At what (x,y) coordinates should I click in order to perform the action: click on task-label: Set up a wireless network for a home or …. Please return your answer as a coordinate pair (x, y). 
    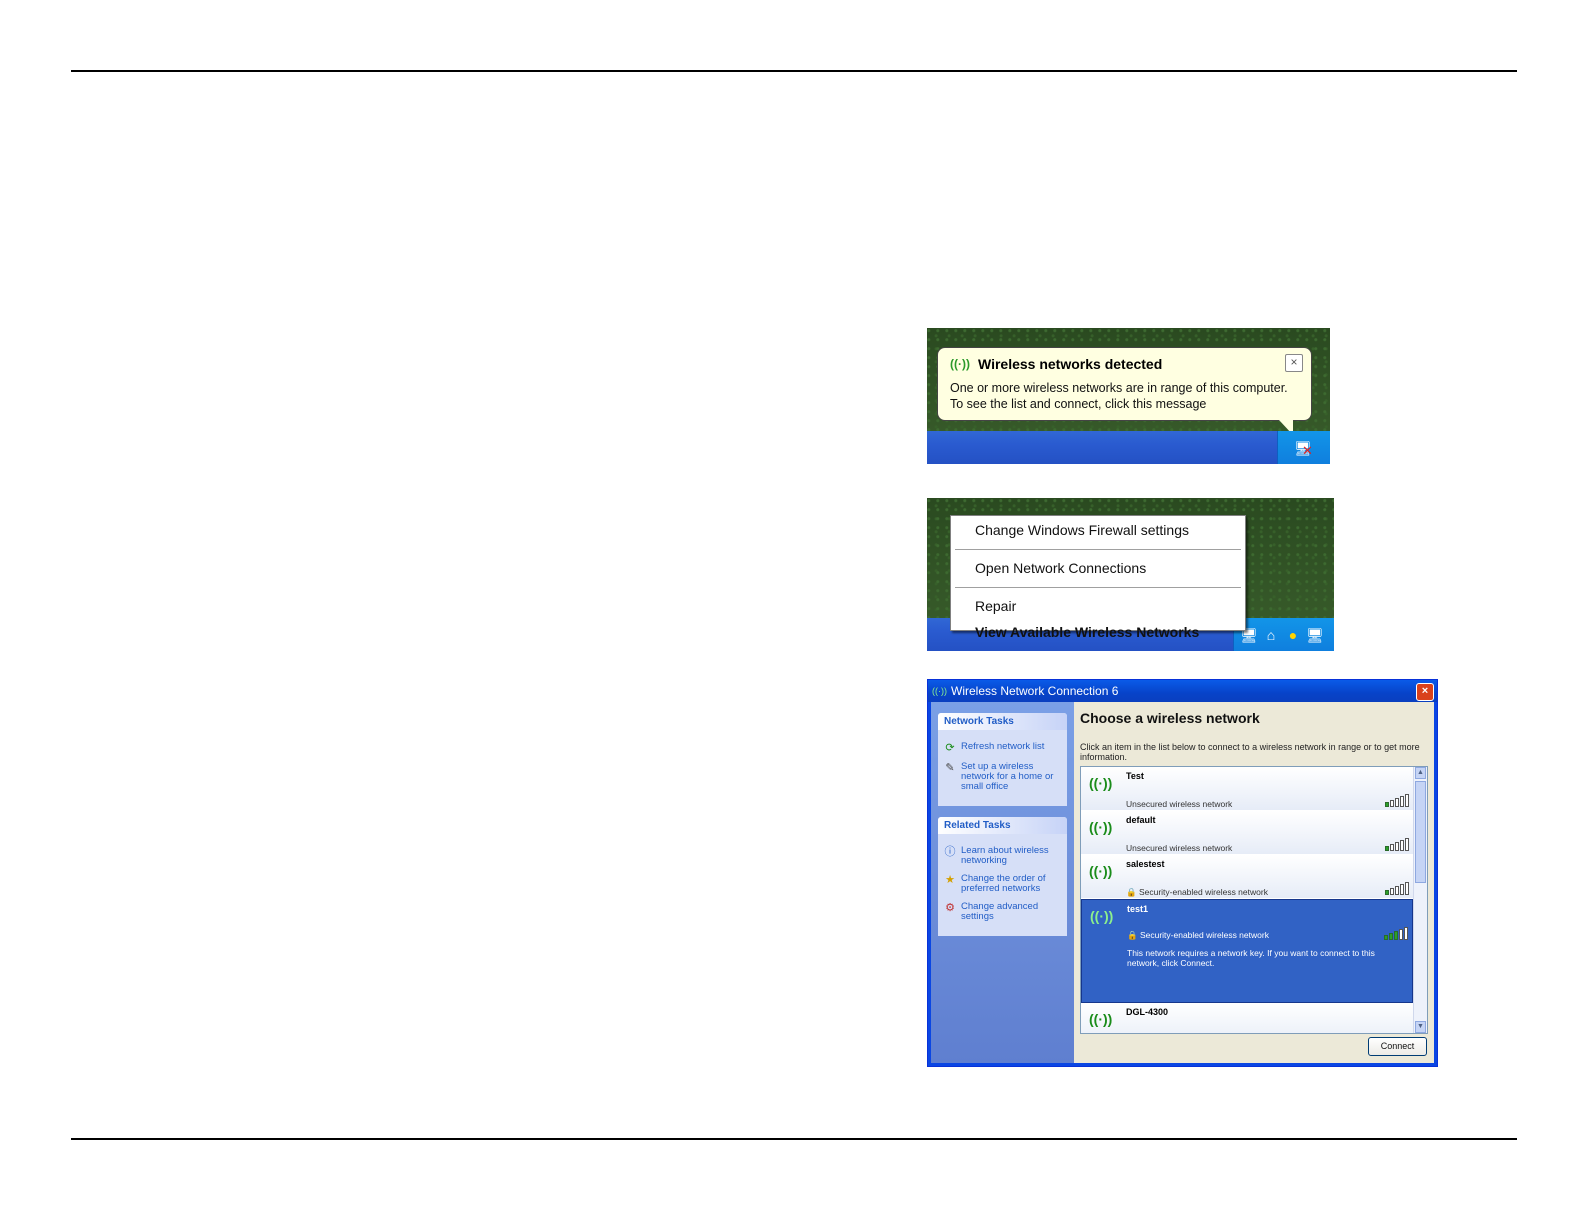
    Looking at the image, I should click on (1007, 776).